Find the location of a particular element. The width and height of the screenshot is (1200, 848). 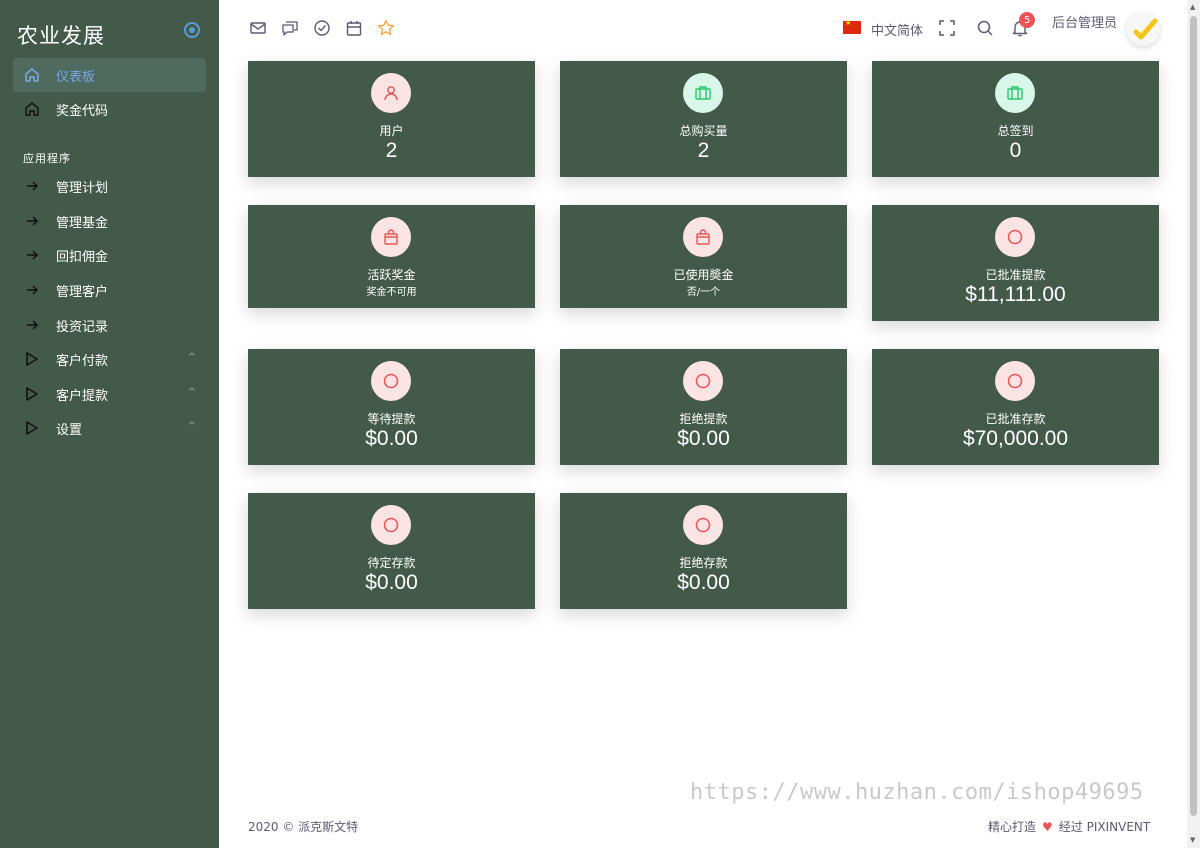

sidebar-item-label: 投资记录 is located at coordinates (82, 327).